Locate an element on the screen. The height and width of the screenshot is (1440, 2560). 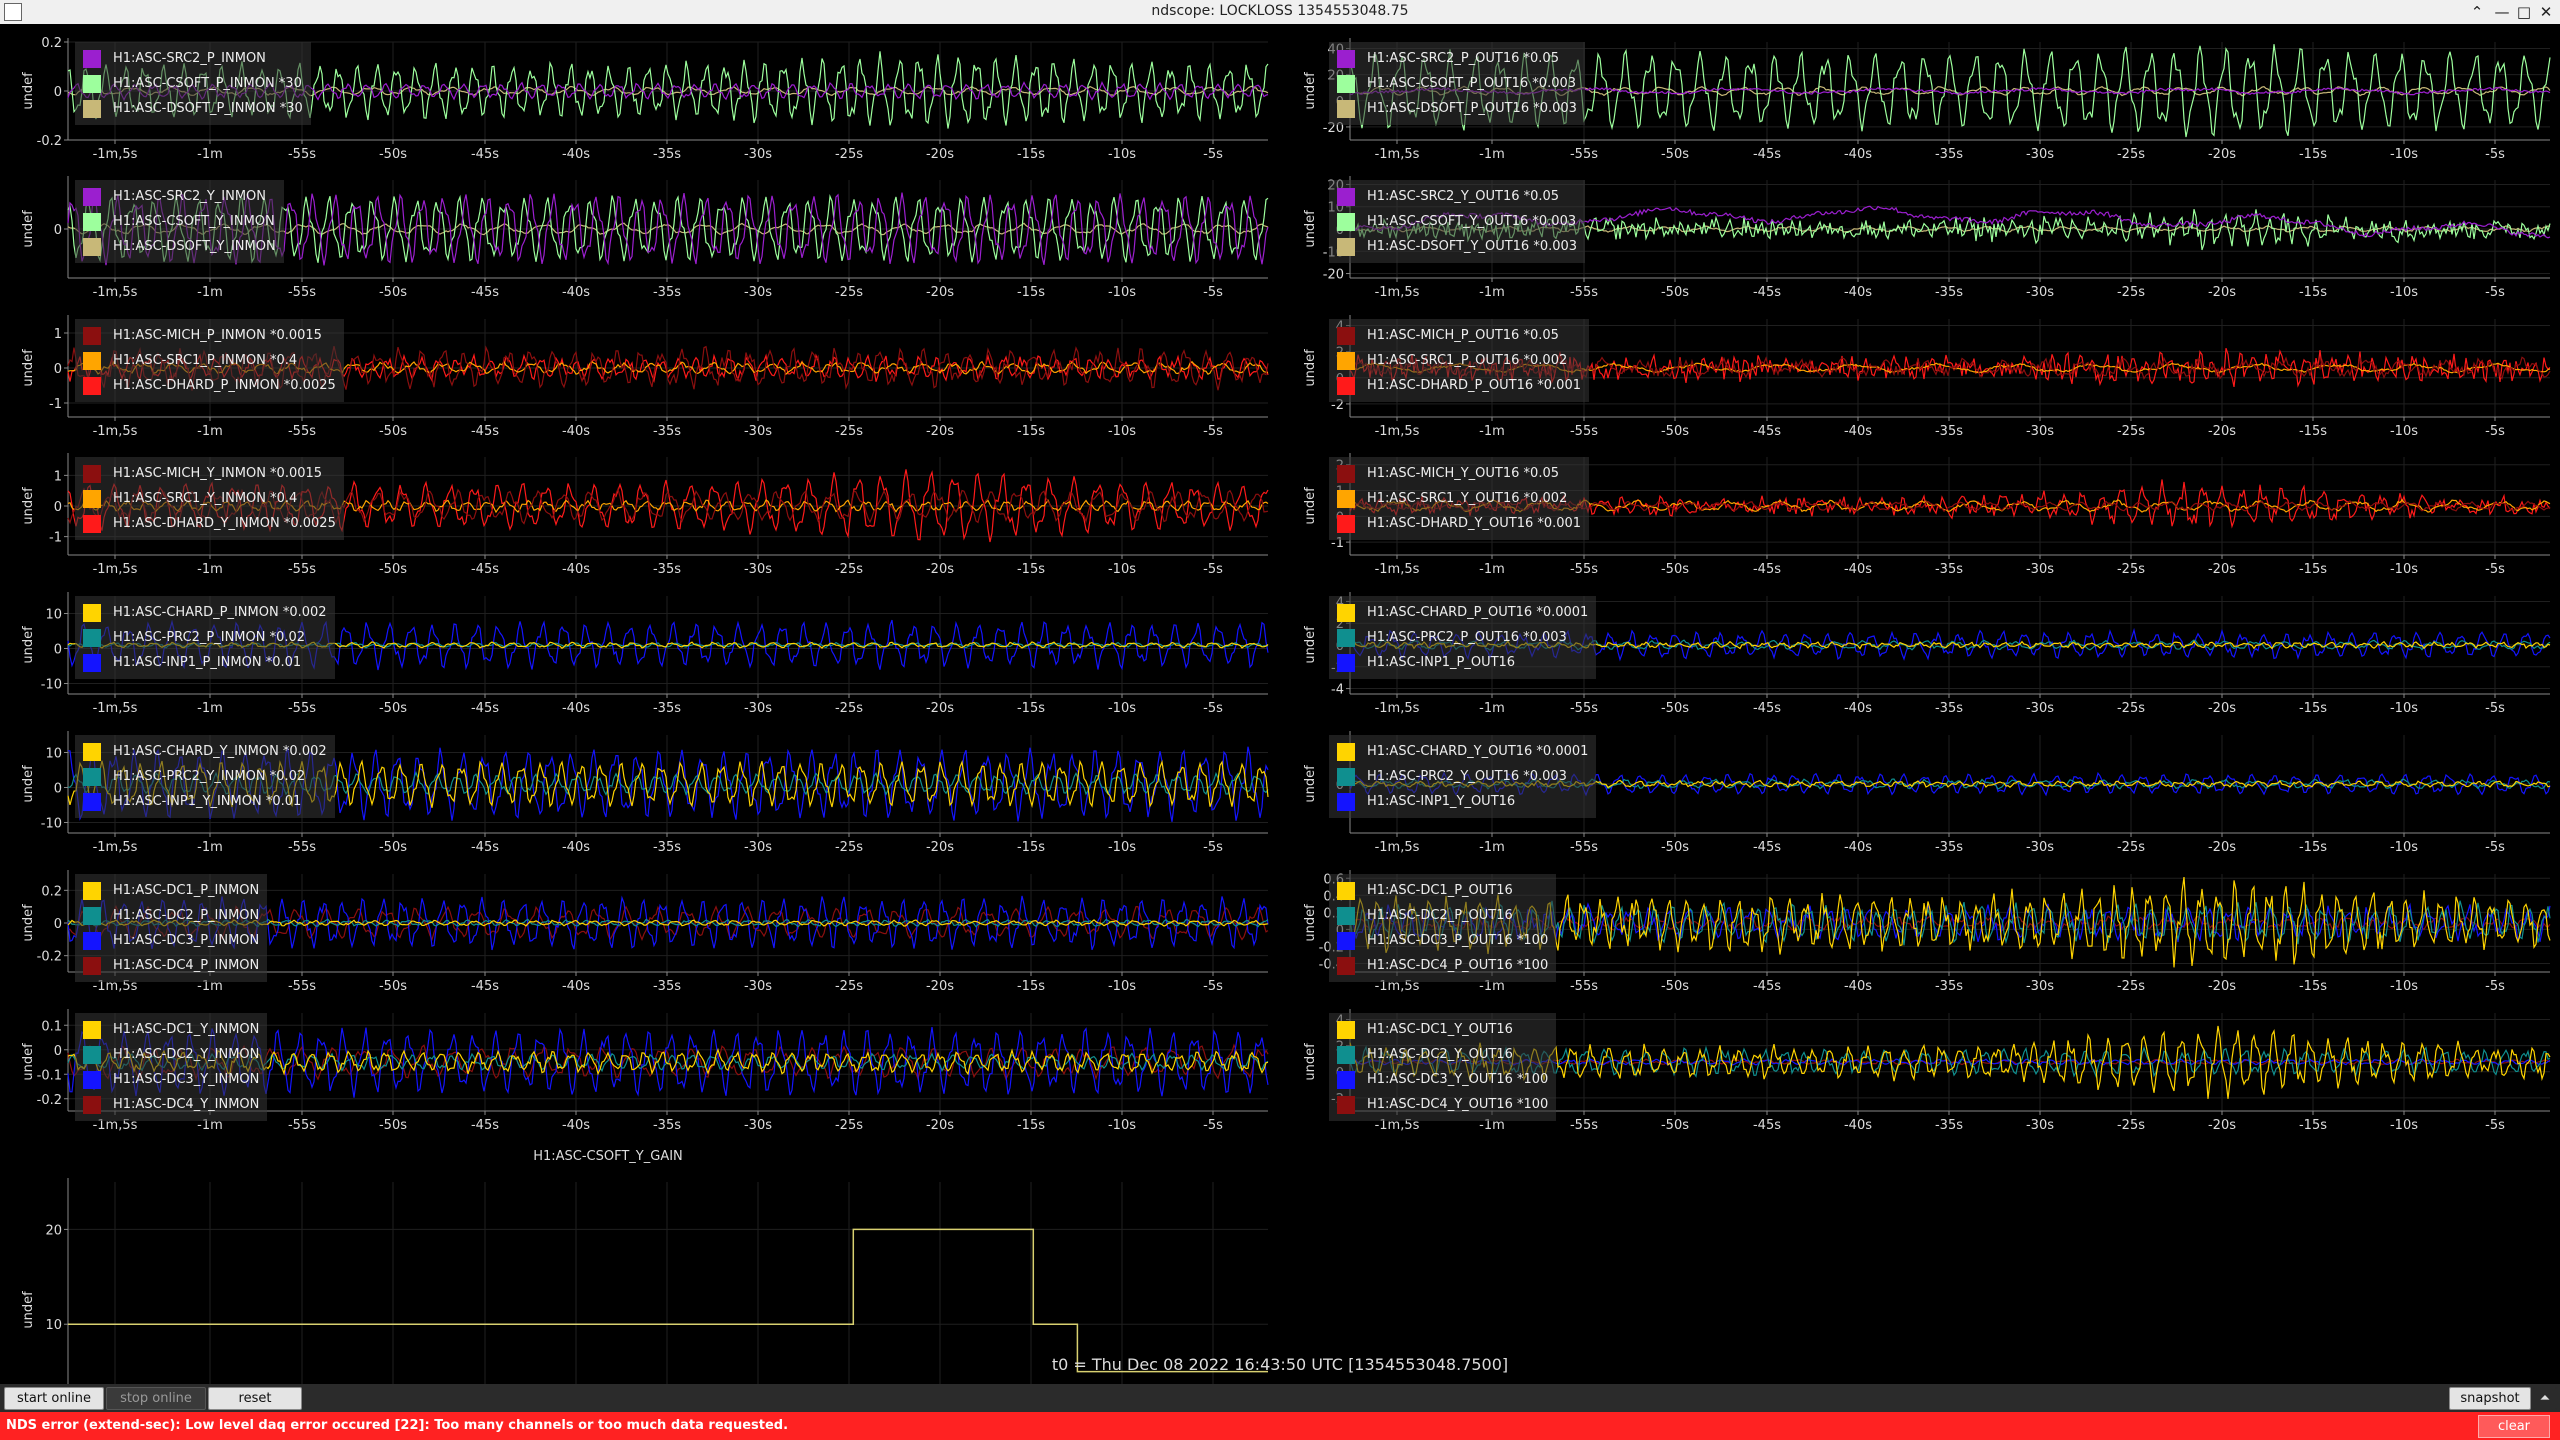
legend-item: H1:ASC-SRC1_Y_INMON *0.4 is located at coordinates (209, 498).